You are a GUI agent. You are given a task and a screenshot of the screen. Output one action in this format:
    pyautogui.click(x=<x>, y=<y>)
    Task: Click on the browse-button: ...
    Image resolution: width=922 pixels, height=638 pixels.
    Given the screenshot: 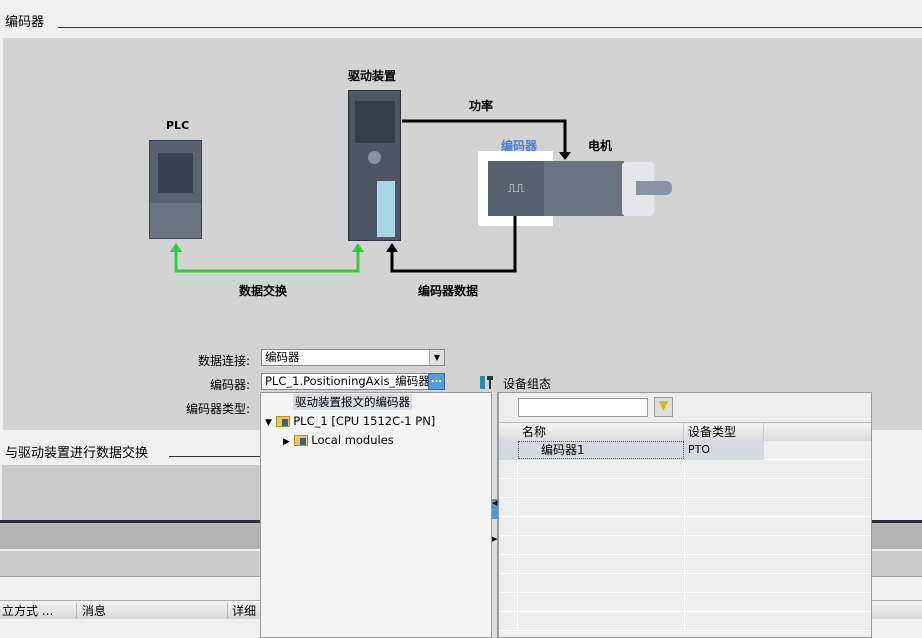 What is the action you would take?
    pyautogui.click(x=436, y=381)
    